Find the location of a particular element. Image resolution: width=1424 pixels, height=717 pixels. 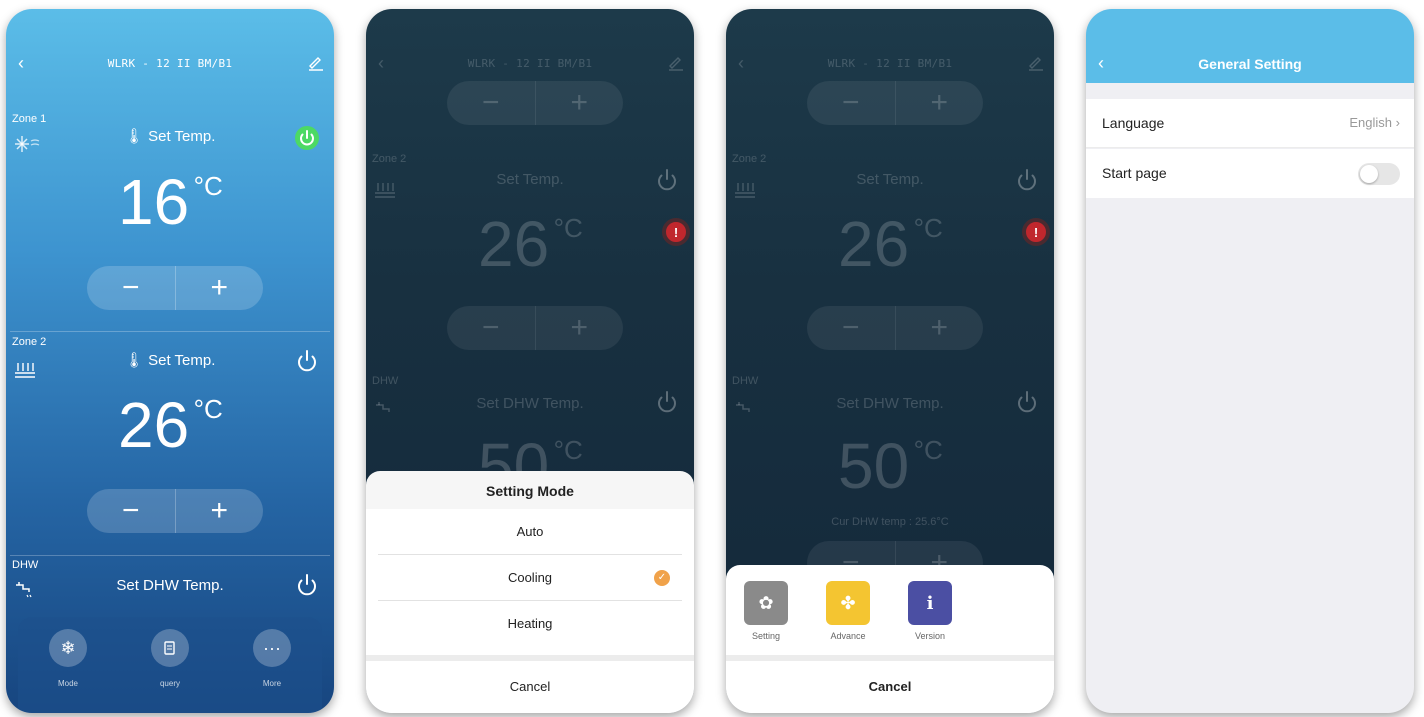

language-value: English is located at coordinates (1371, 122).